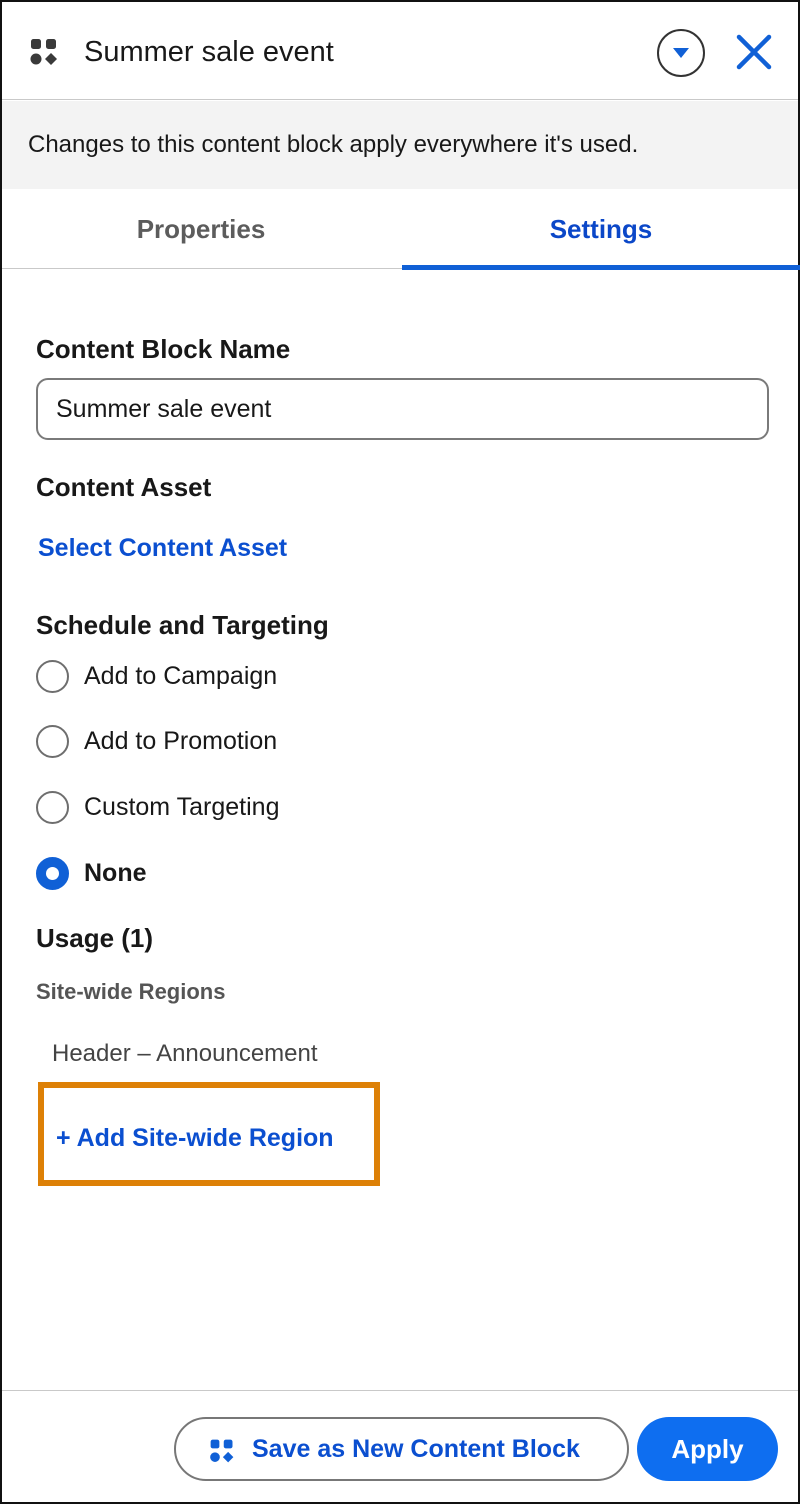 The height and width of the screenshot is (1504, 800). Describe the element at coordinates (286, 874) in the screenshot. I see `radio-none: None` at that location.